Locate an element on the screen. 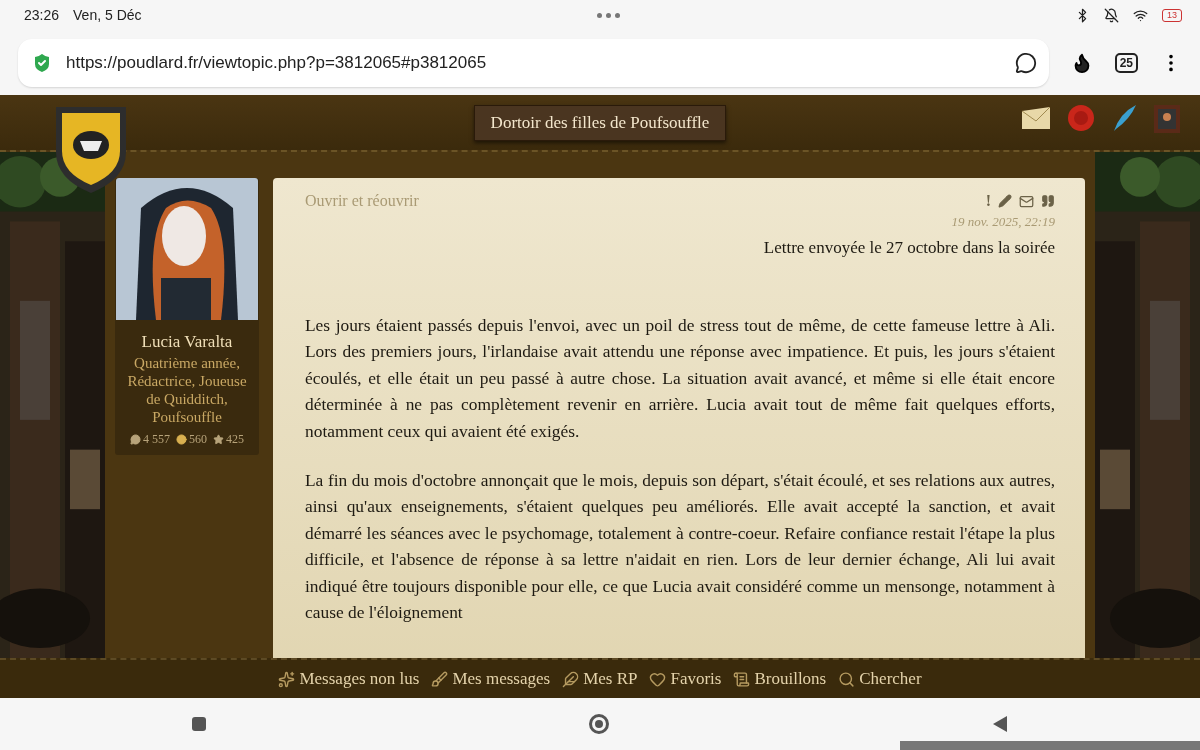  portrait-frame-icon is located at coordinates (1167, 119).